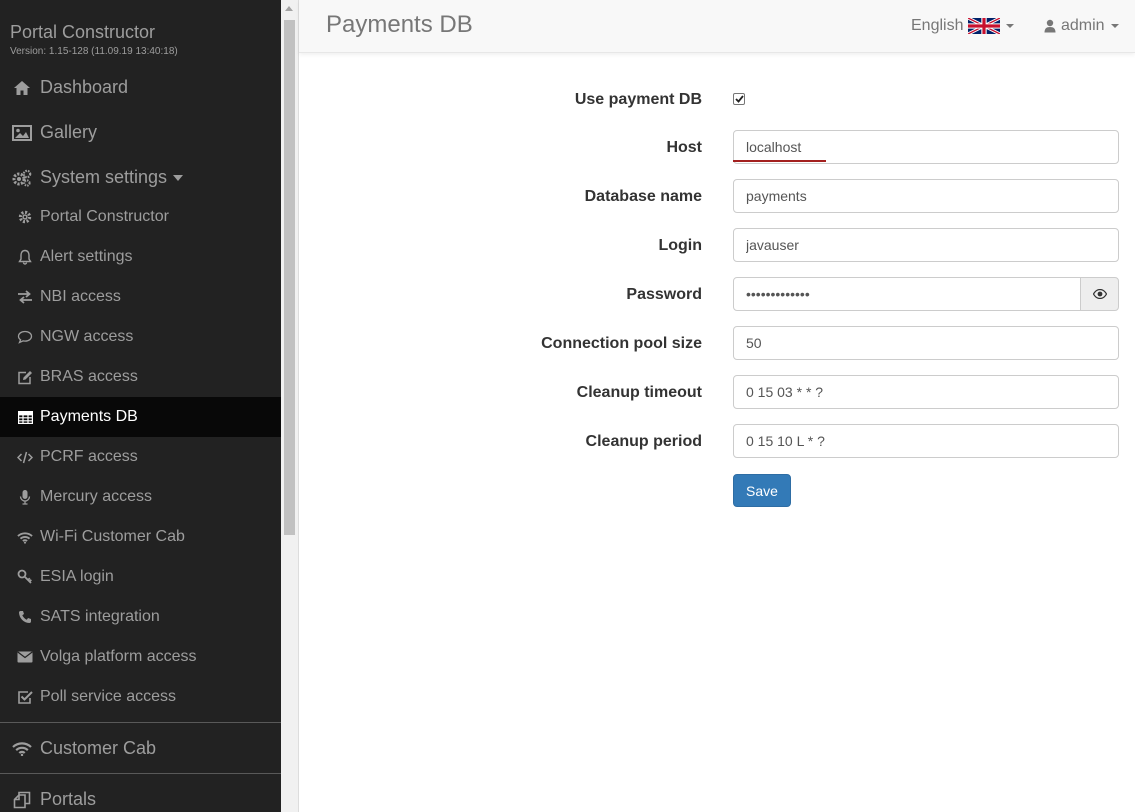 This screenshot has width=1135, height=812. I want to click on speech-bubble-icon, so click(25, 337).